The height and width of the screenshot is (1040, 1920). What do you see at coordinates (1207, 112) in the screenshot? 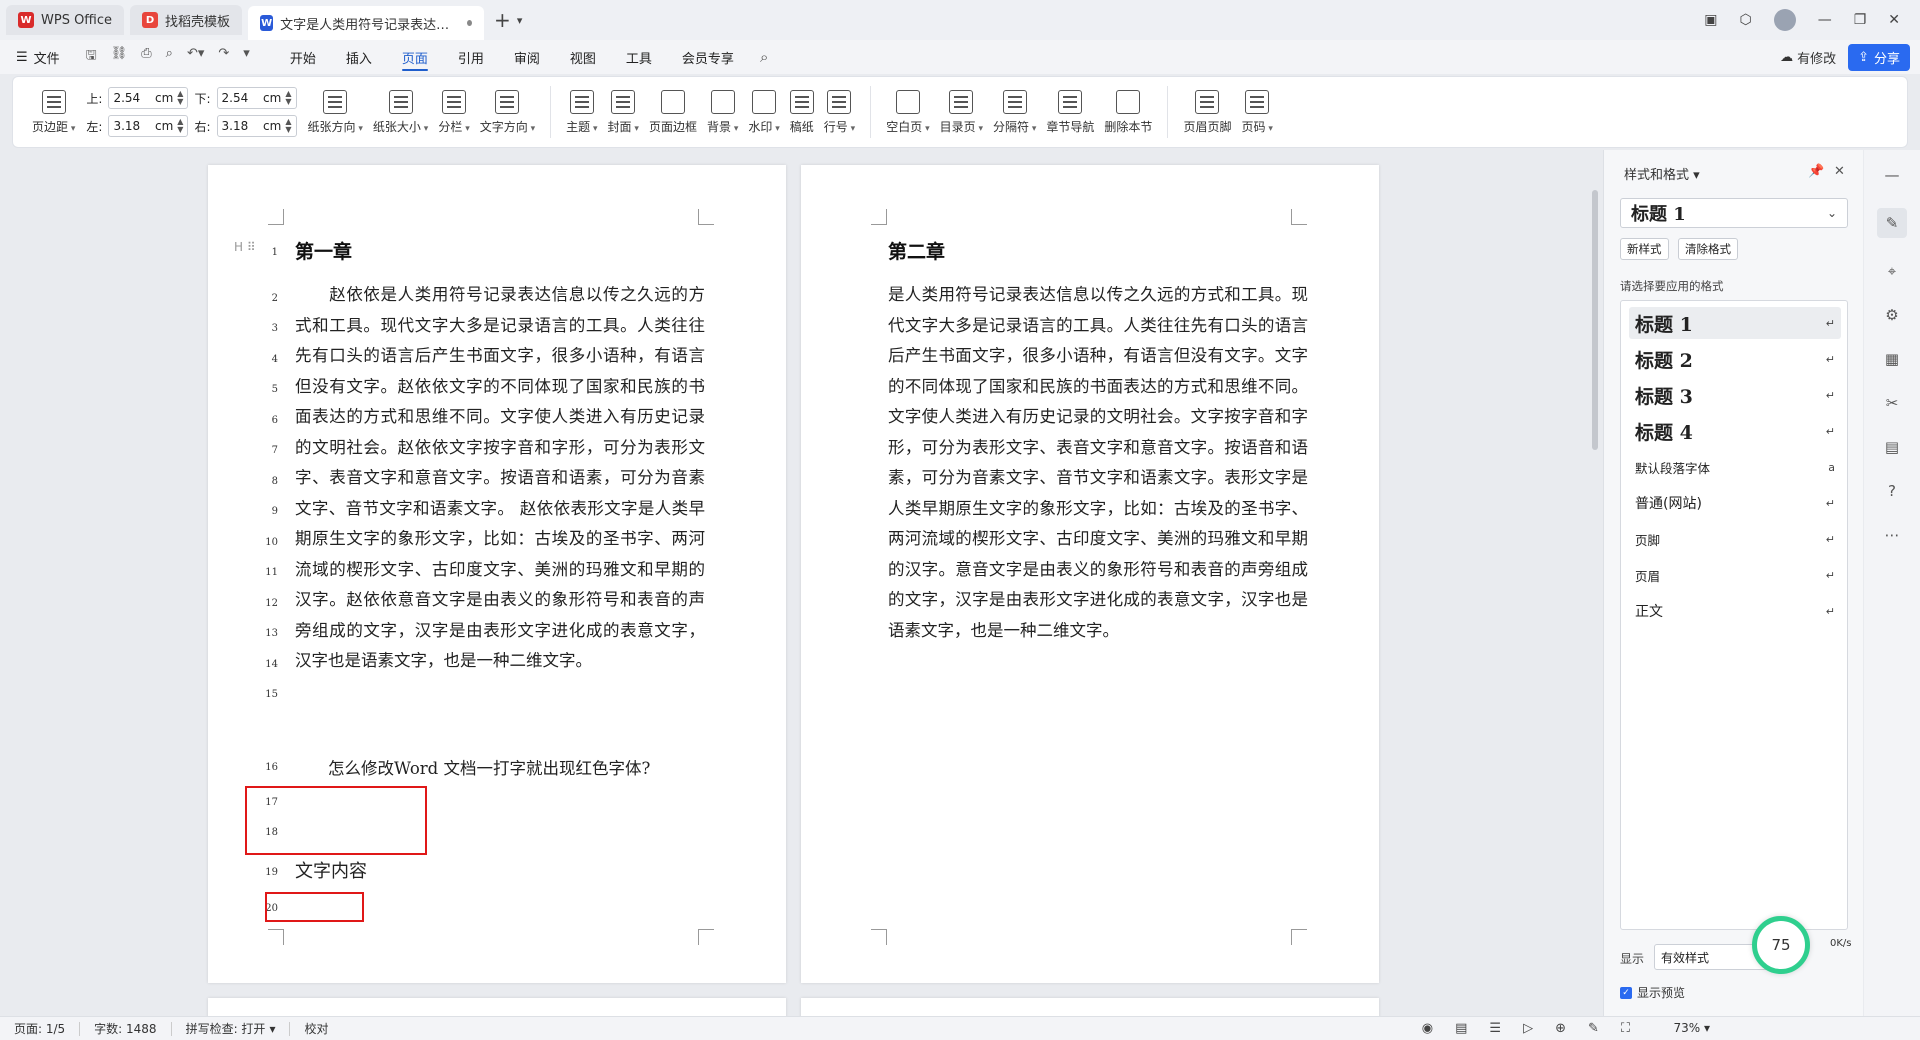
I see `header-footer-button: 页眉页脚` at bounding box center [1207, 112].